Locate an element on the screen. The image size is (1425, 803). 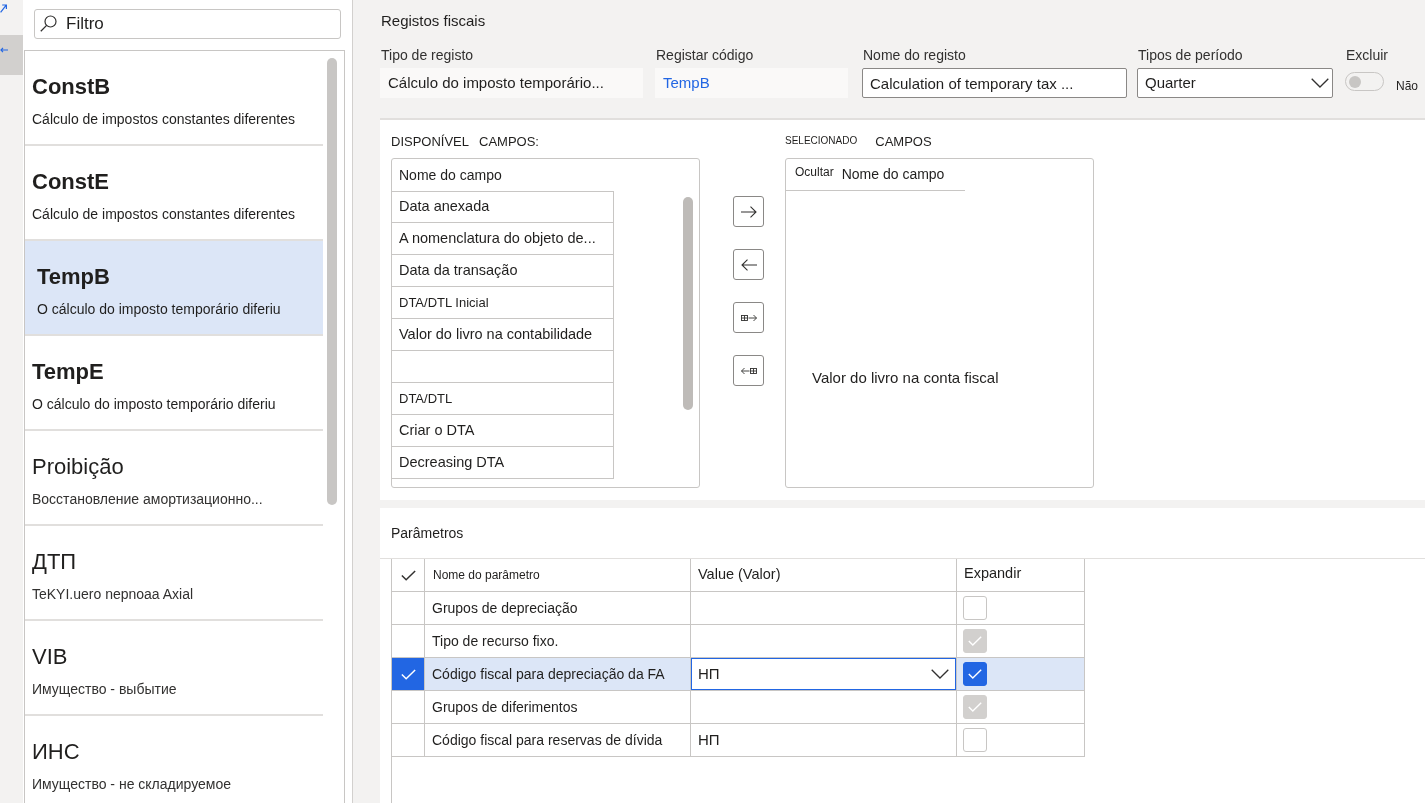
field-label: Registar código is located at coordinates (705, 55).